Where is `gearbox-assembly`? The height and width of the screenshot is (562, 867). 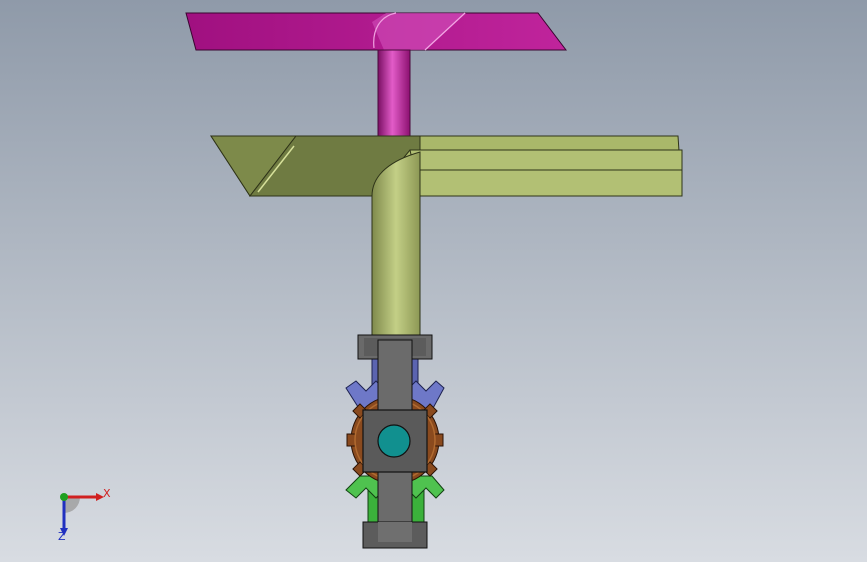
gearbox-assembly is located at coordinates (395, 441).